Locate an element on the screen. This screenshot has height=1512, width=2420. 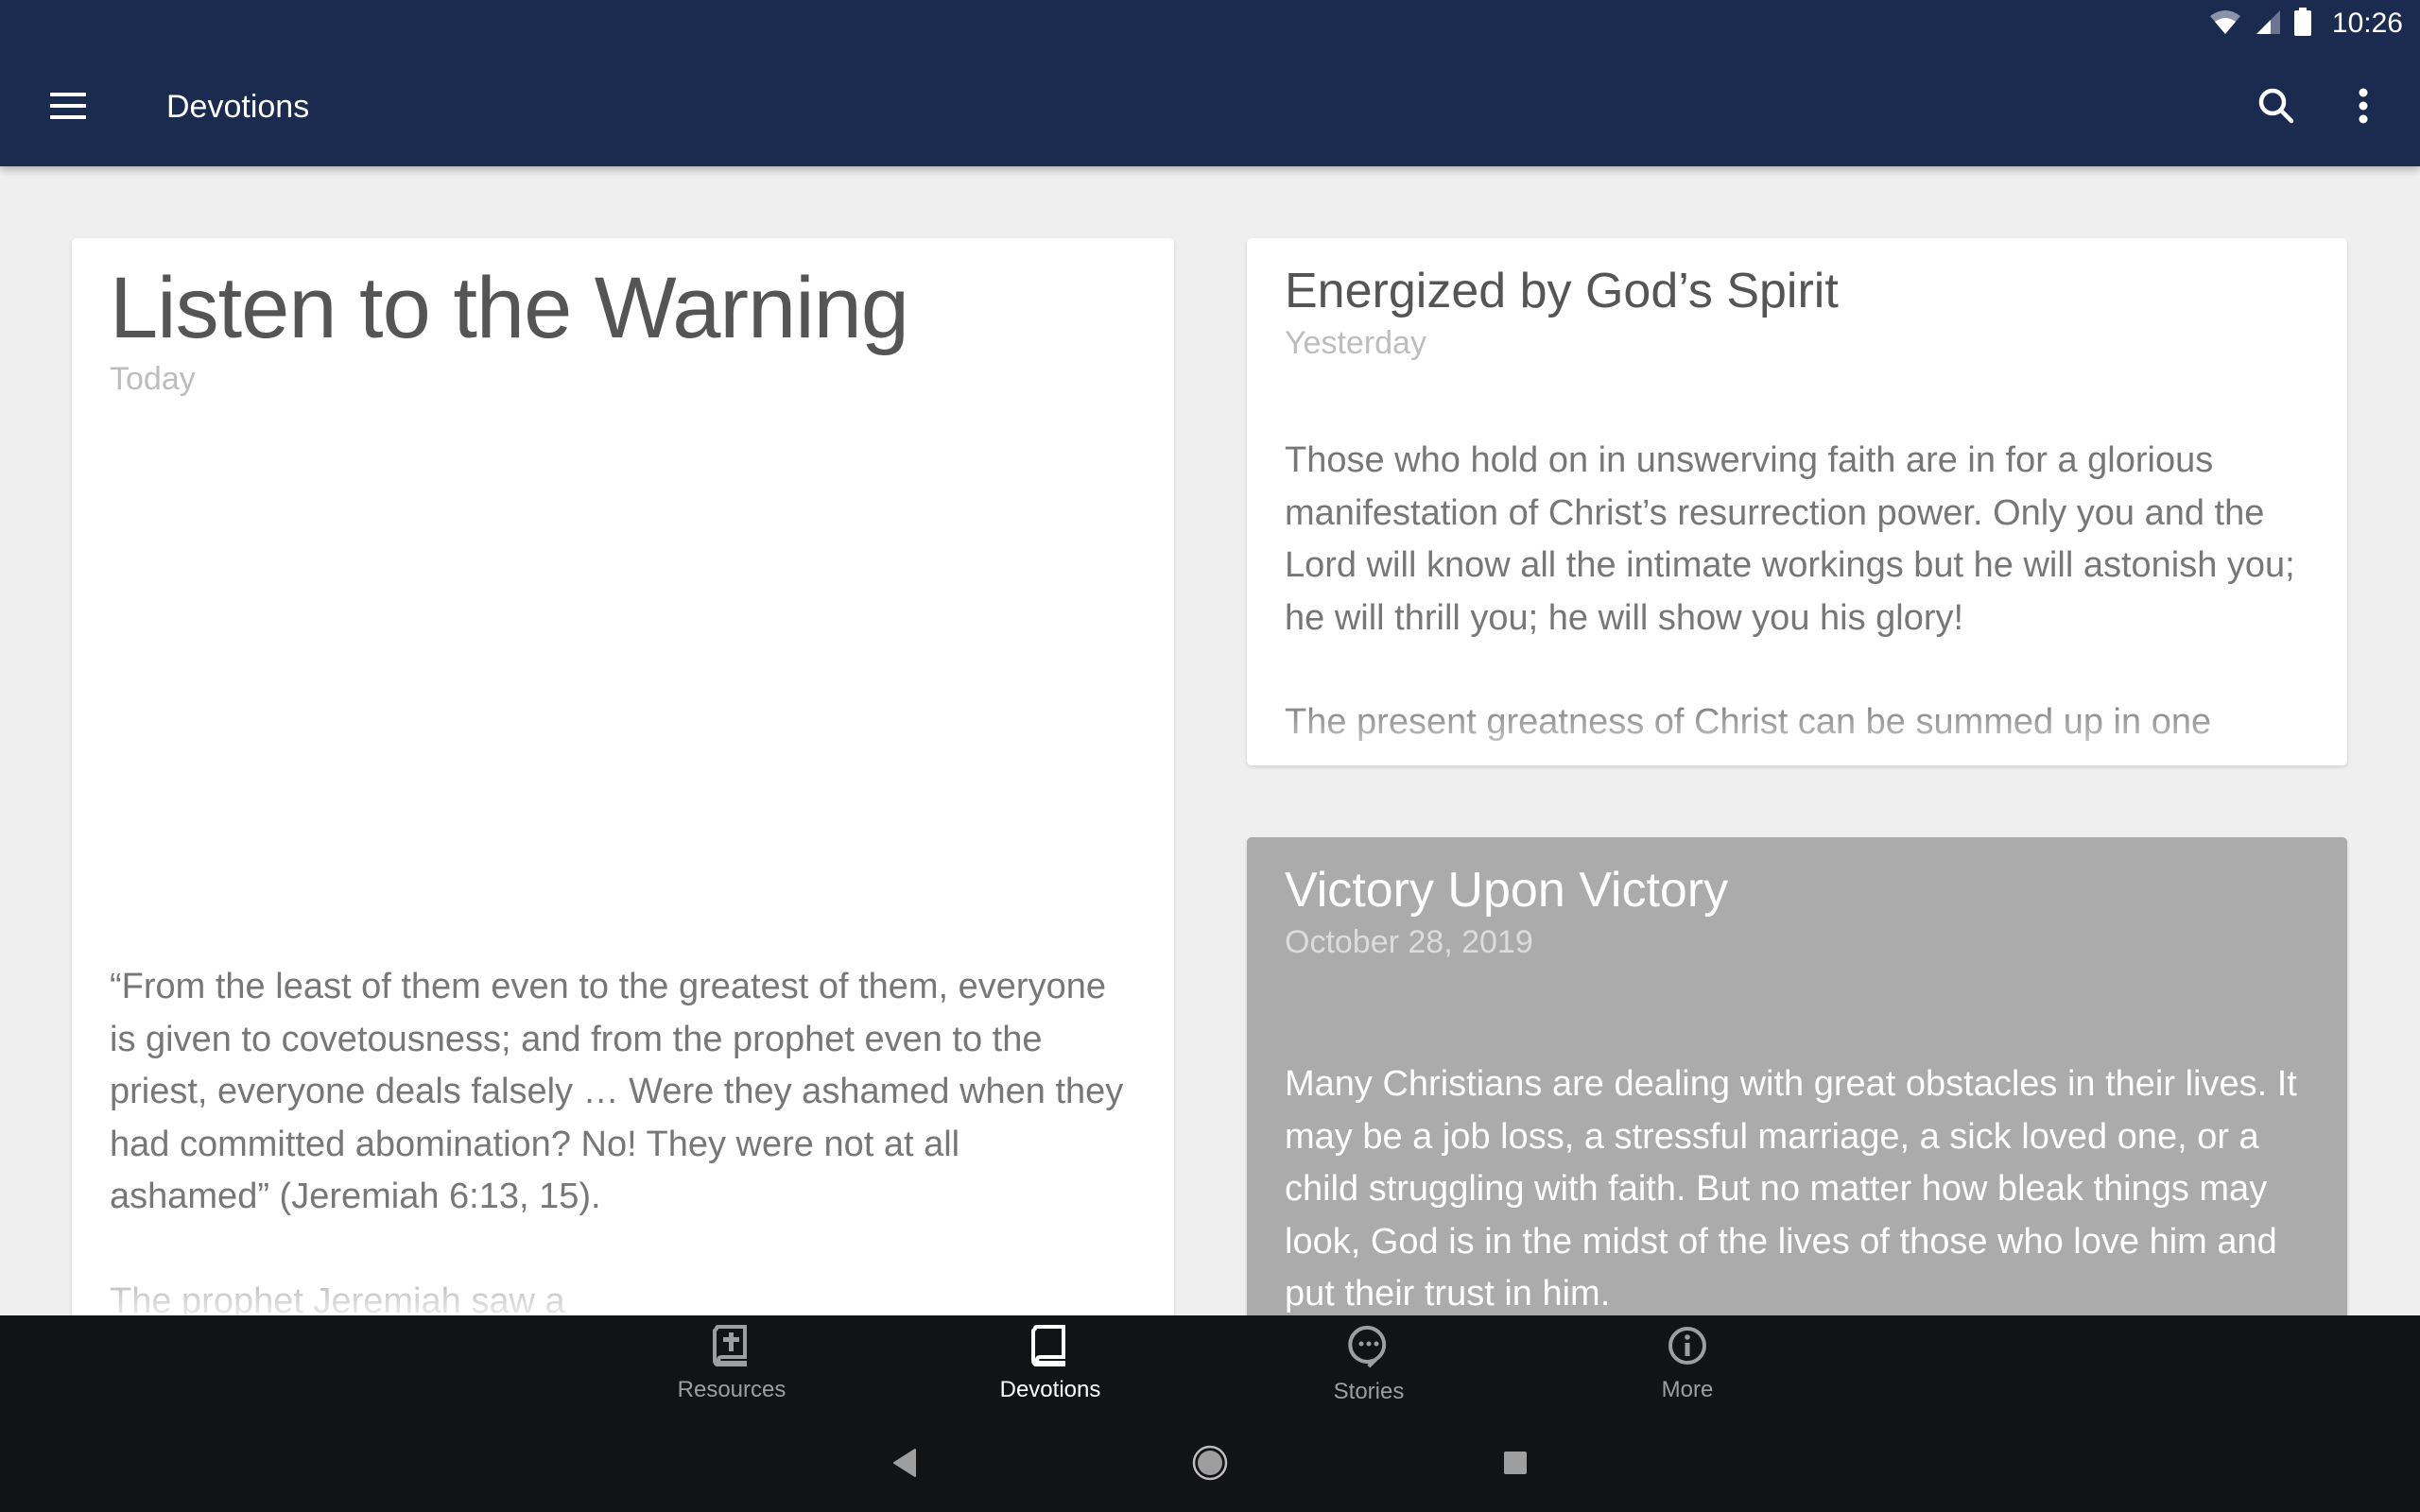
nav-item-stories: Stories is located at coordinates (1368, 1372).